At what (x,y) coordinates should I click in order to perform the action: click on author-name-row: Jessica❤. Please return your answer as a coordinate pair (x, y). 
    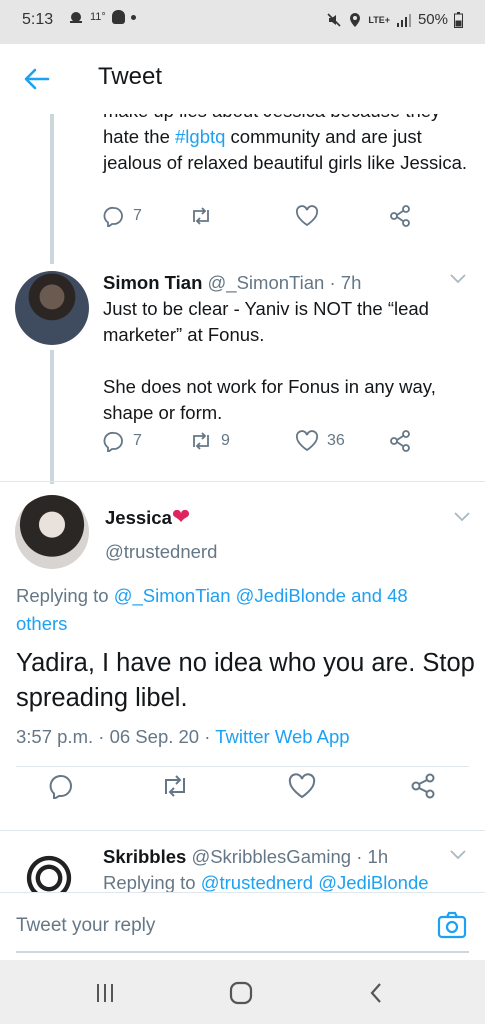
    Looking at the image, I should click on (161, 517).